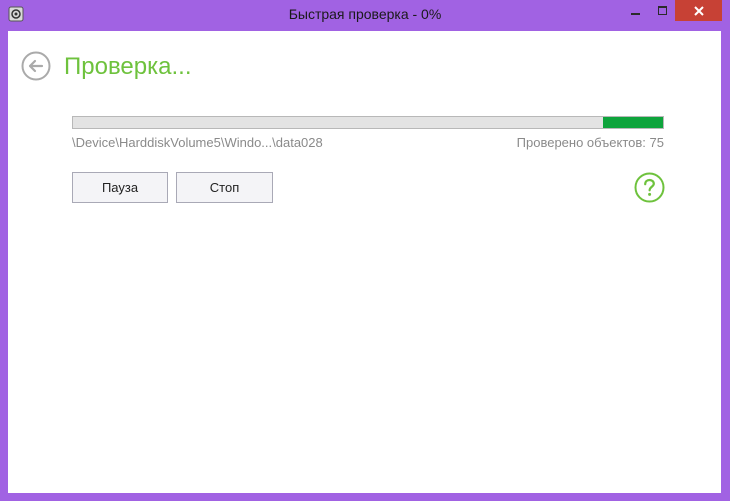 This screenshot has height=501, width=730. Describe the element at coordinates (368, 122) in the screenshot. I see `scan-progress-bar` at that location.